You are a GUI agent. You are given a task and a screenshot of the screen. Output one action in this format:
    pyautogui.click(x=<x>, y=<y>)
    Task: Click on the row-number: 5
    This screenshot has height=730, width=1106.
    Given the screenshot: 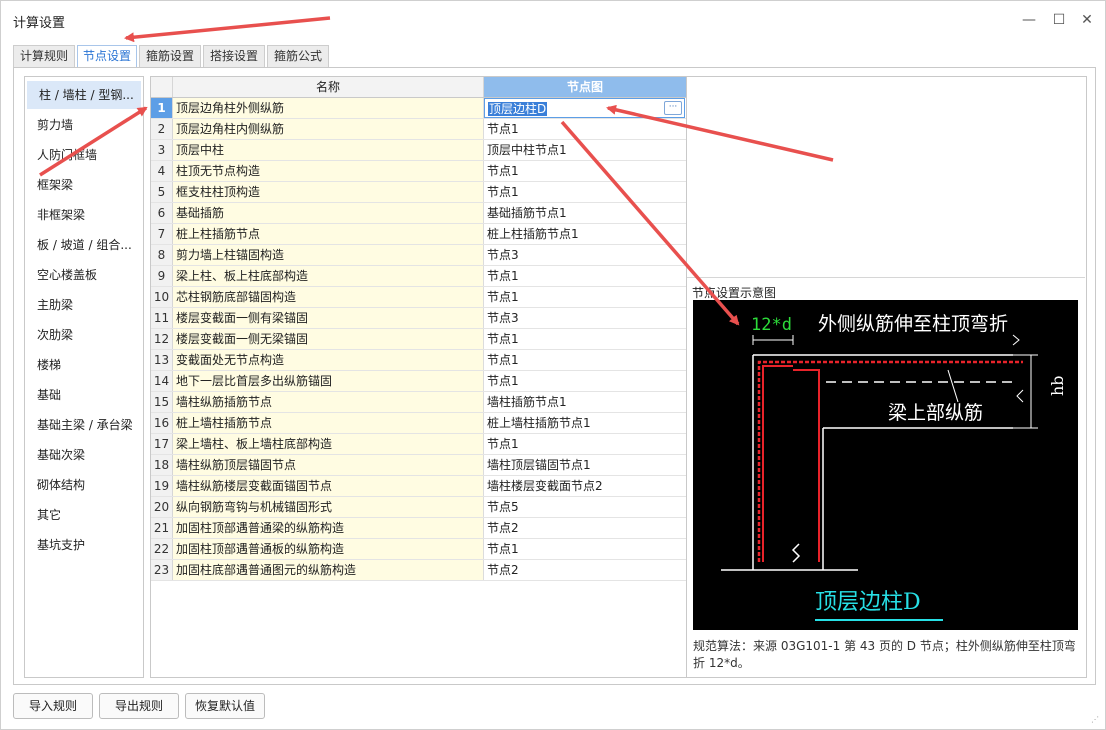 What is the action you would take?
    pyautogui.click(x=162, y=192)
    